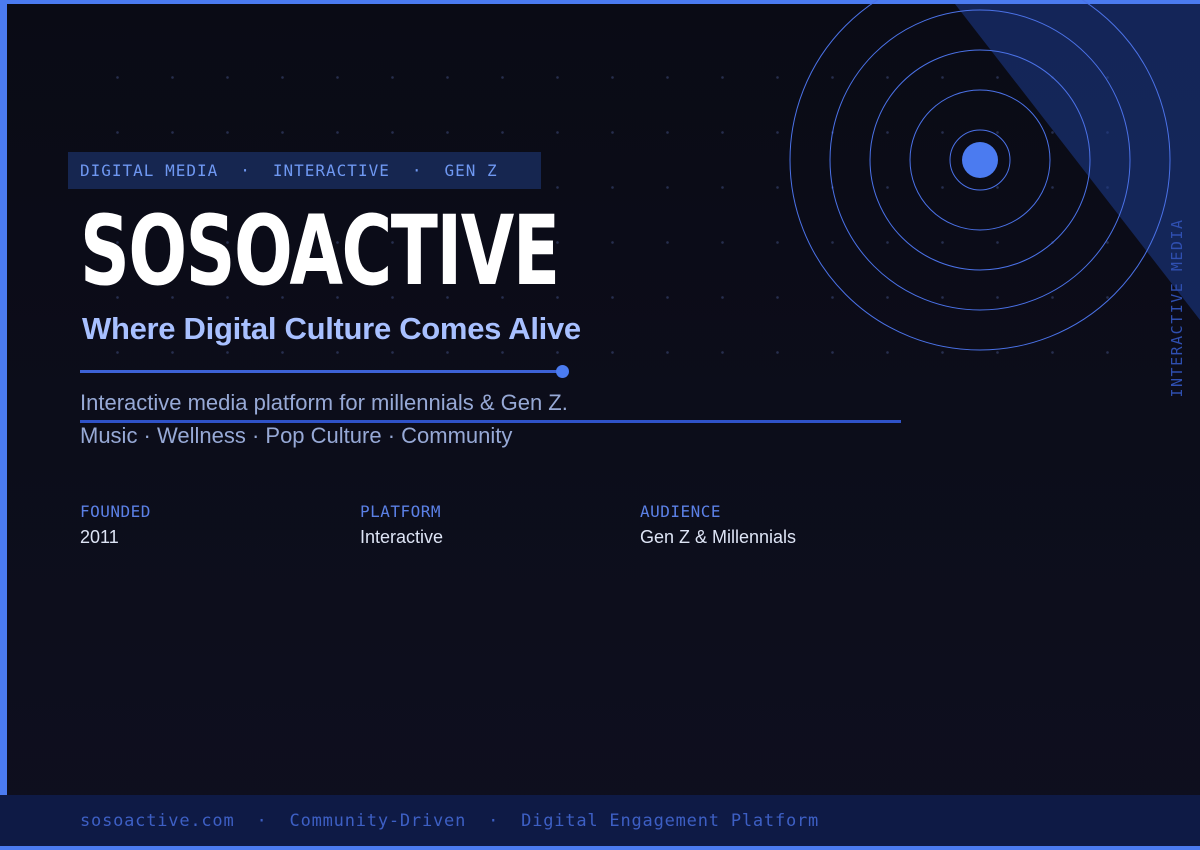 Image resolution: width=1200 pixels, height=850 pixels. What do you see at coordinates (471, 170) in the screenshot?
I see `tag-gen-z: GEN Z` at bounding box center [471, 170].